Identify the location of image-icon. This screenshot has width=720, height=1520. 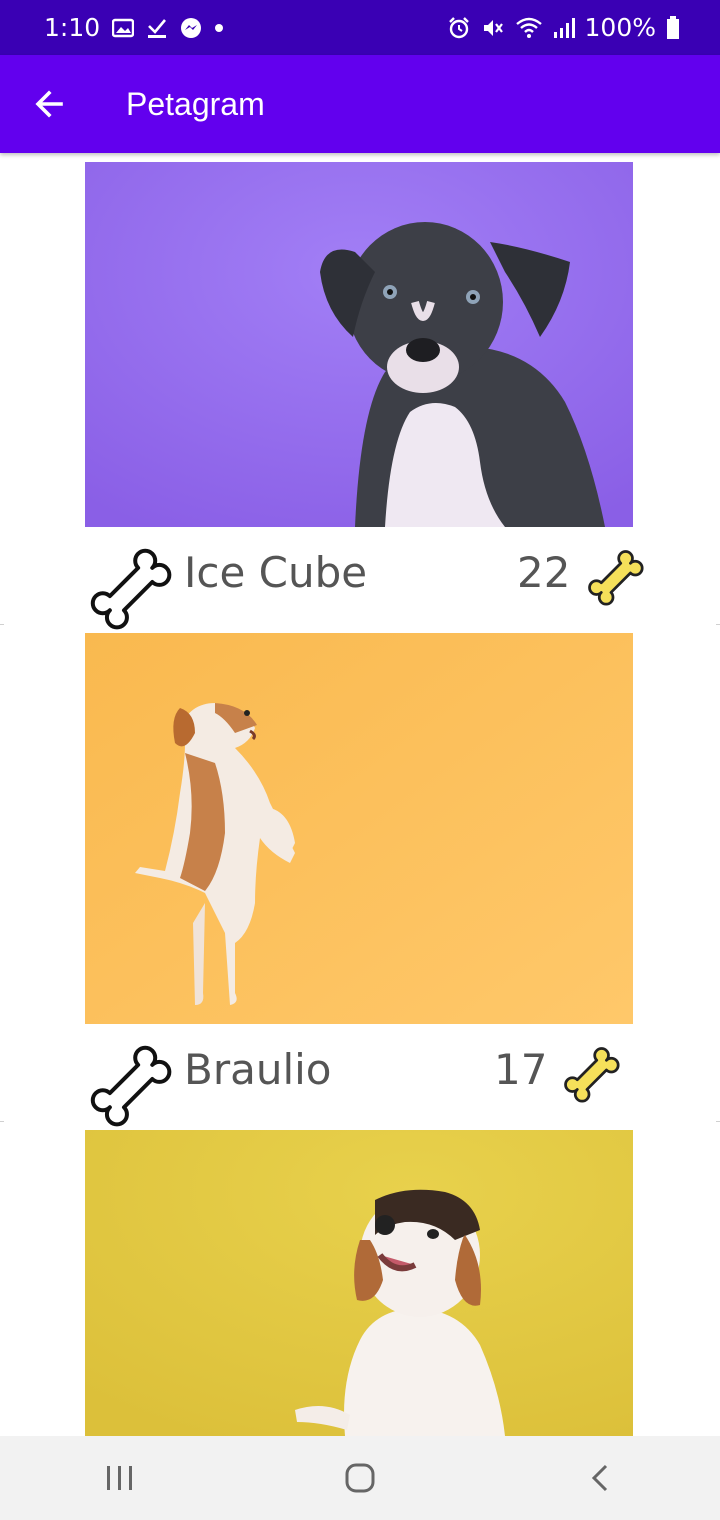
(123, 28).